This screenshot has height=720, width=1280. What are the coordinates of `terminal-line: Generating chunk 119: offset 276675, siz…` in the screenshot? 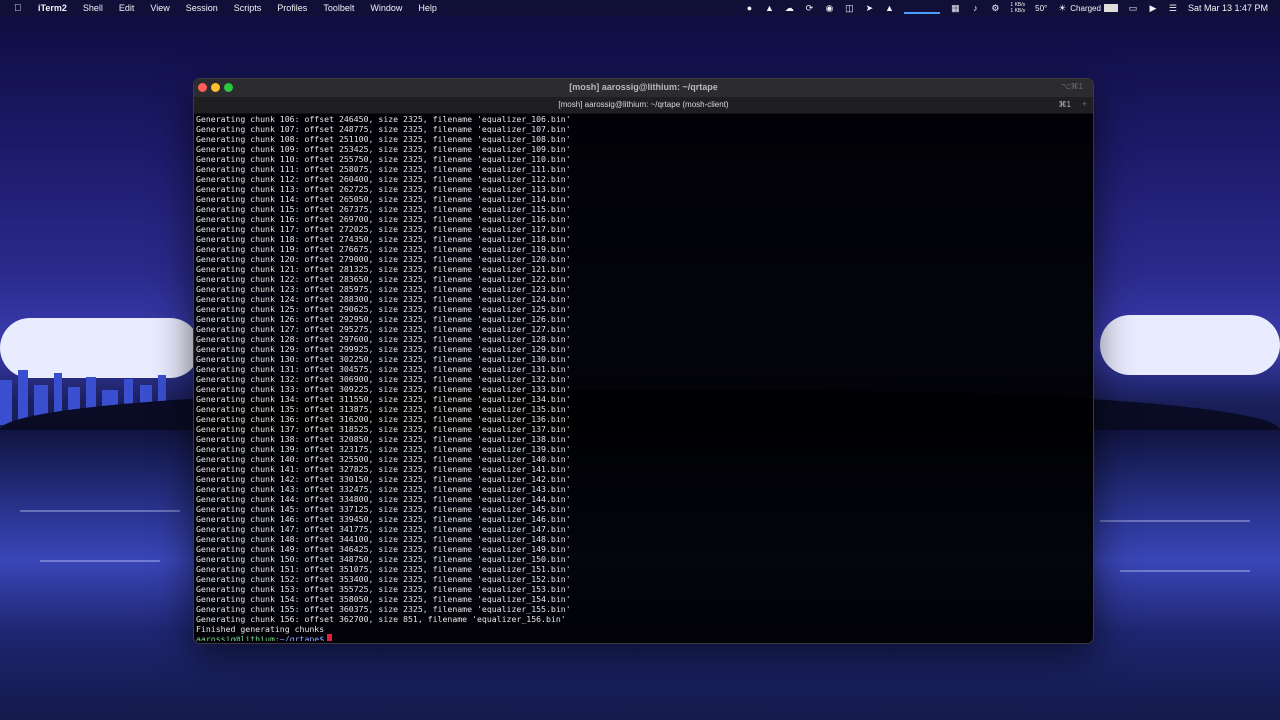 It's located at (383, 249).